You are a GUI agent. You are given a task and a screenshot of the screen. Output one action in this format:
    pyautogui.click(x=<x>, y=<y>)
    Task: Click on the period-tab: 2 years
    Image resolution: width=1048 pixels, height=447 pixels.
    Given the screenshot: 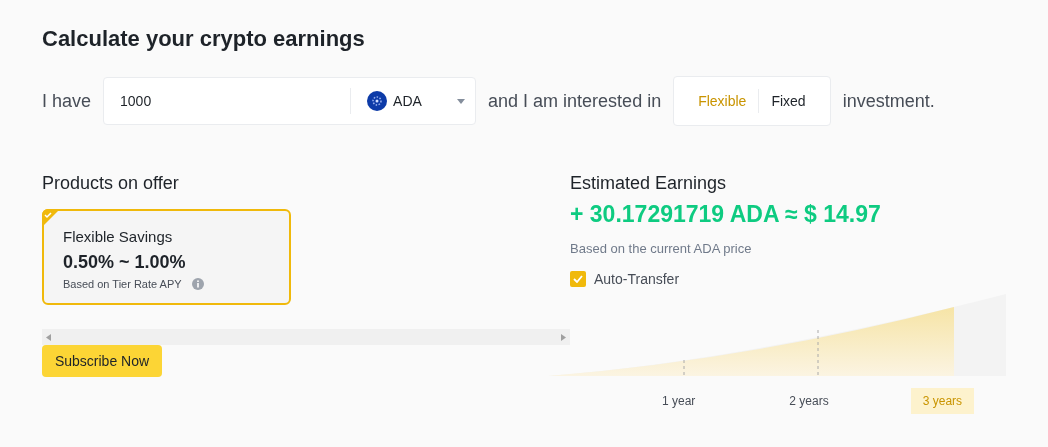 What is the action you would take?
    pyautogui.click(x=809, y=400)
    